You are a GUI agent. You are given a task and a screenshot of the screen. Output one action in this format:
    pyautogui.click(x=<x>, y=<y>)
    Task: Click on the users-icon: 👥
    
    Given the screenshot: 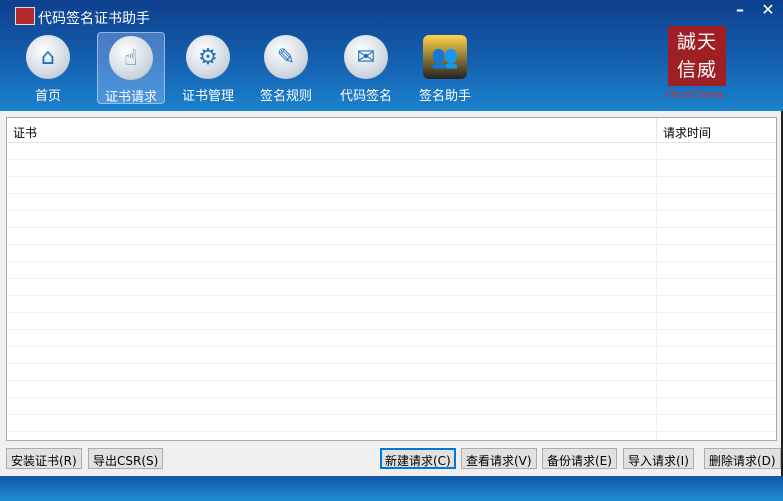 What is the action you would take?
    pyautogui.click(x=445, y=57)
    